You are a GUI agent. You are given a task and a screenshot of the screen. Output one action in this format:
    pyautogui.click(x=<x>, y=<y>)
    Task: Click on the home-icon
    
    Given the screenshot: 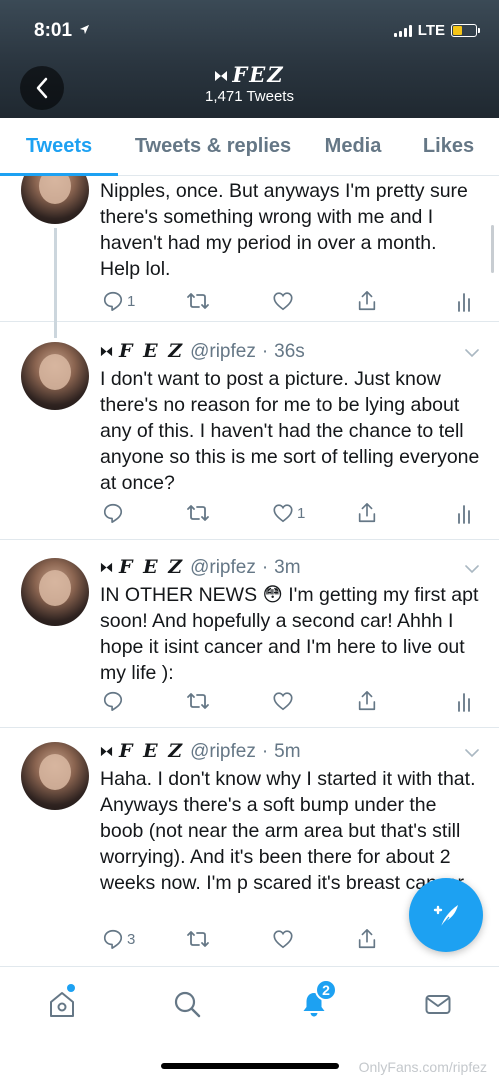 What is the action you would take?
    pyautogui.click(x=62, y=1004)
    